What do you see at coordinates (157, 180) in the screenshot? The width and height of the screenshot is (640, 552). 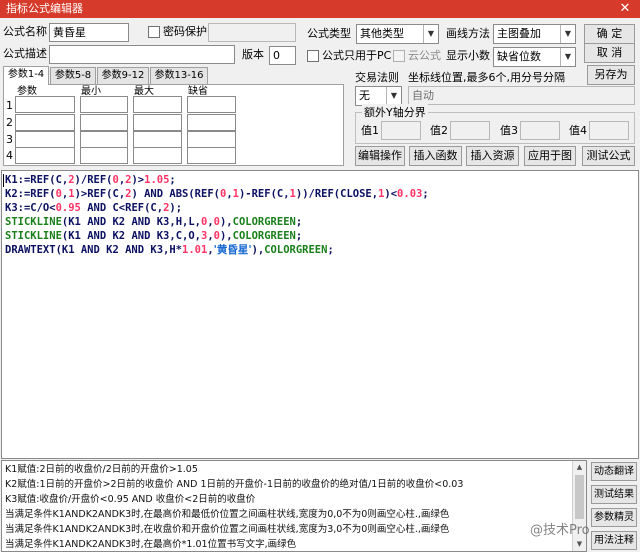 I see `code-token: 1.05` at bounding box center [157, 180].